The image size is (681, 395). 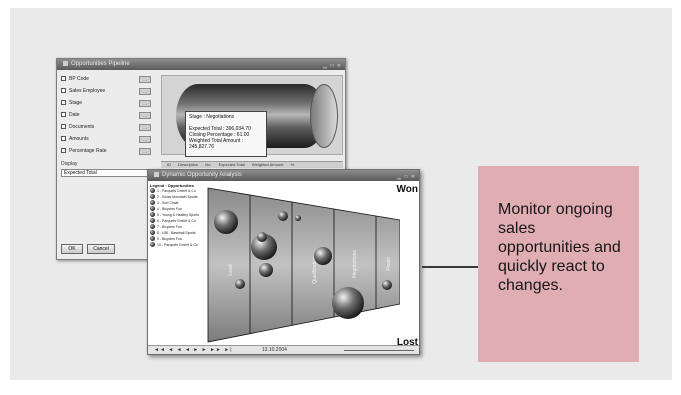 I want to click on analysis-title: Dynamic Opportunity Analysis, so click(x=202, y=175).